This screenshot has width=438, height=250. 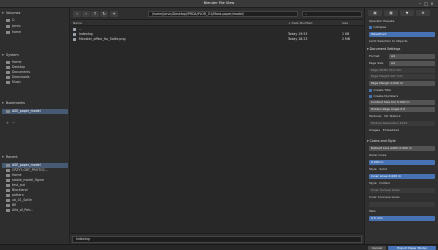 What do you see at coordinates (402, 218) in the screenshot?
I see `tabs-field: 0.5 mm` at bounding box center [402, 218].